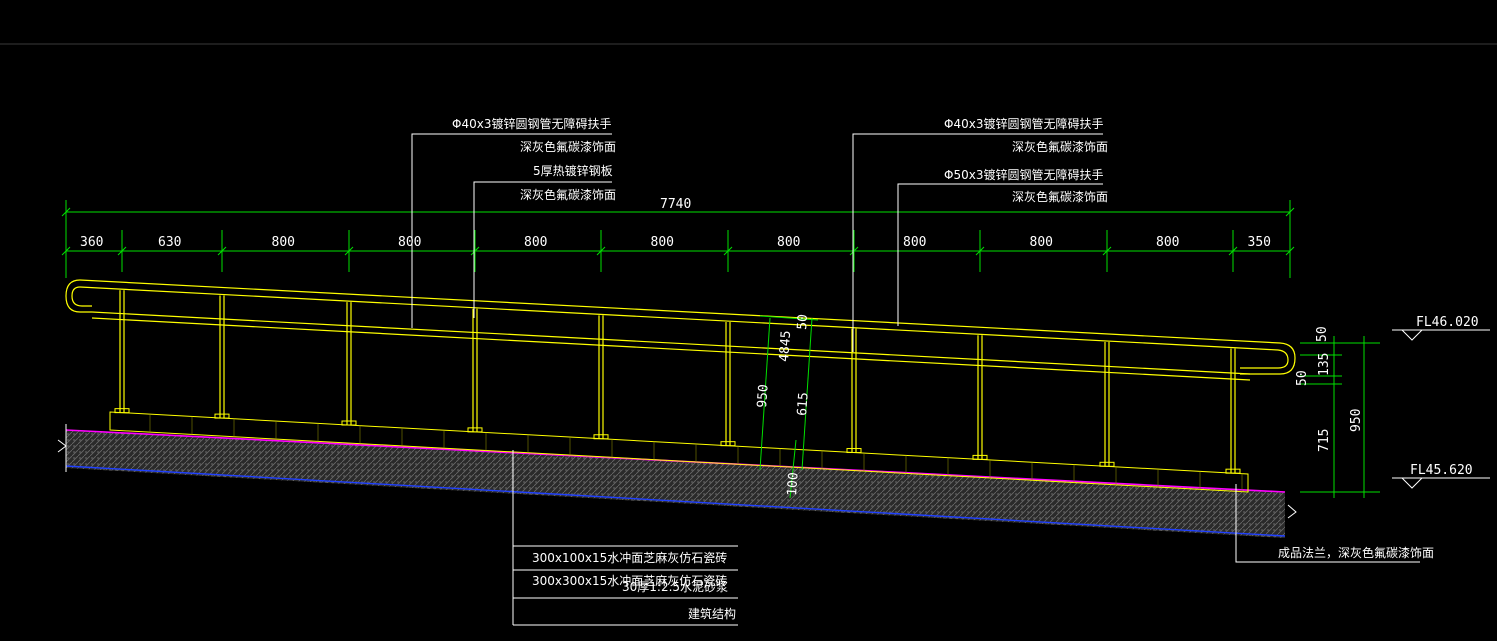  Describe the element at coordinates (1340, 417) in the screenshot. I see `right-dimensions` at that location.